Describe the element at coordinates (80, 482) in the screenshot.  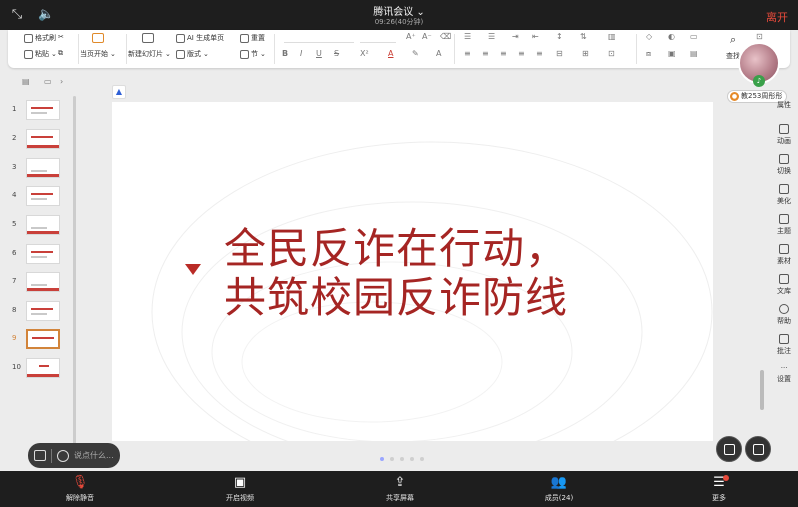
I see `mic-off-icon: 🎙` at that location.